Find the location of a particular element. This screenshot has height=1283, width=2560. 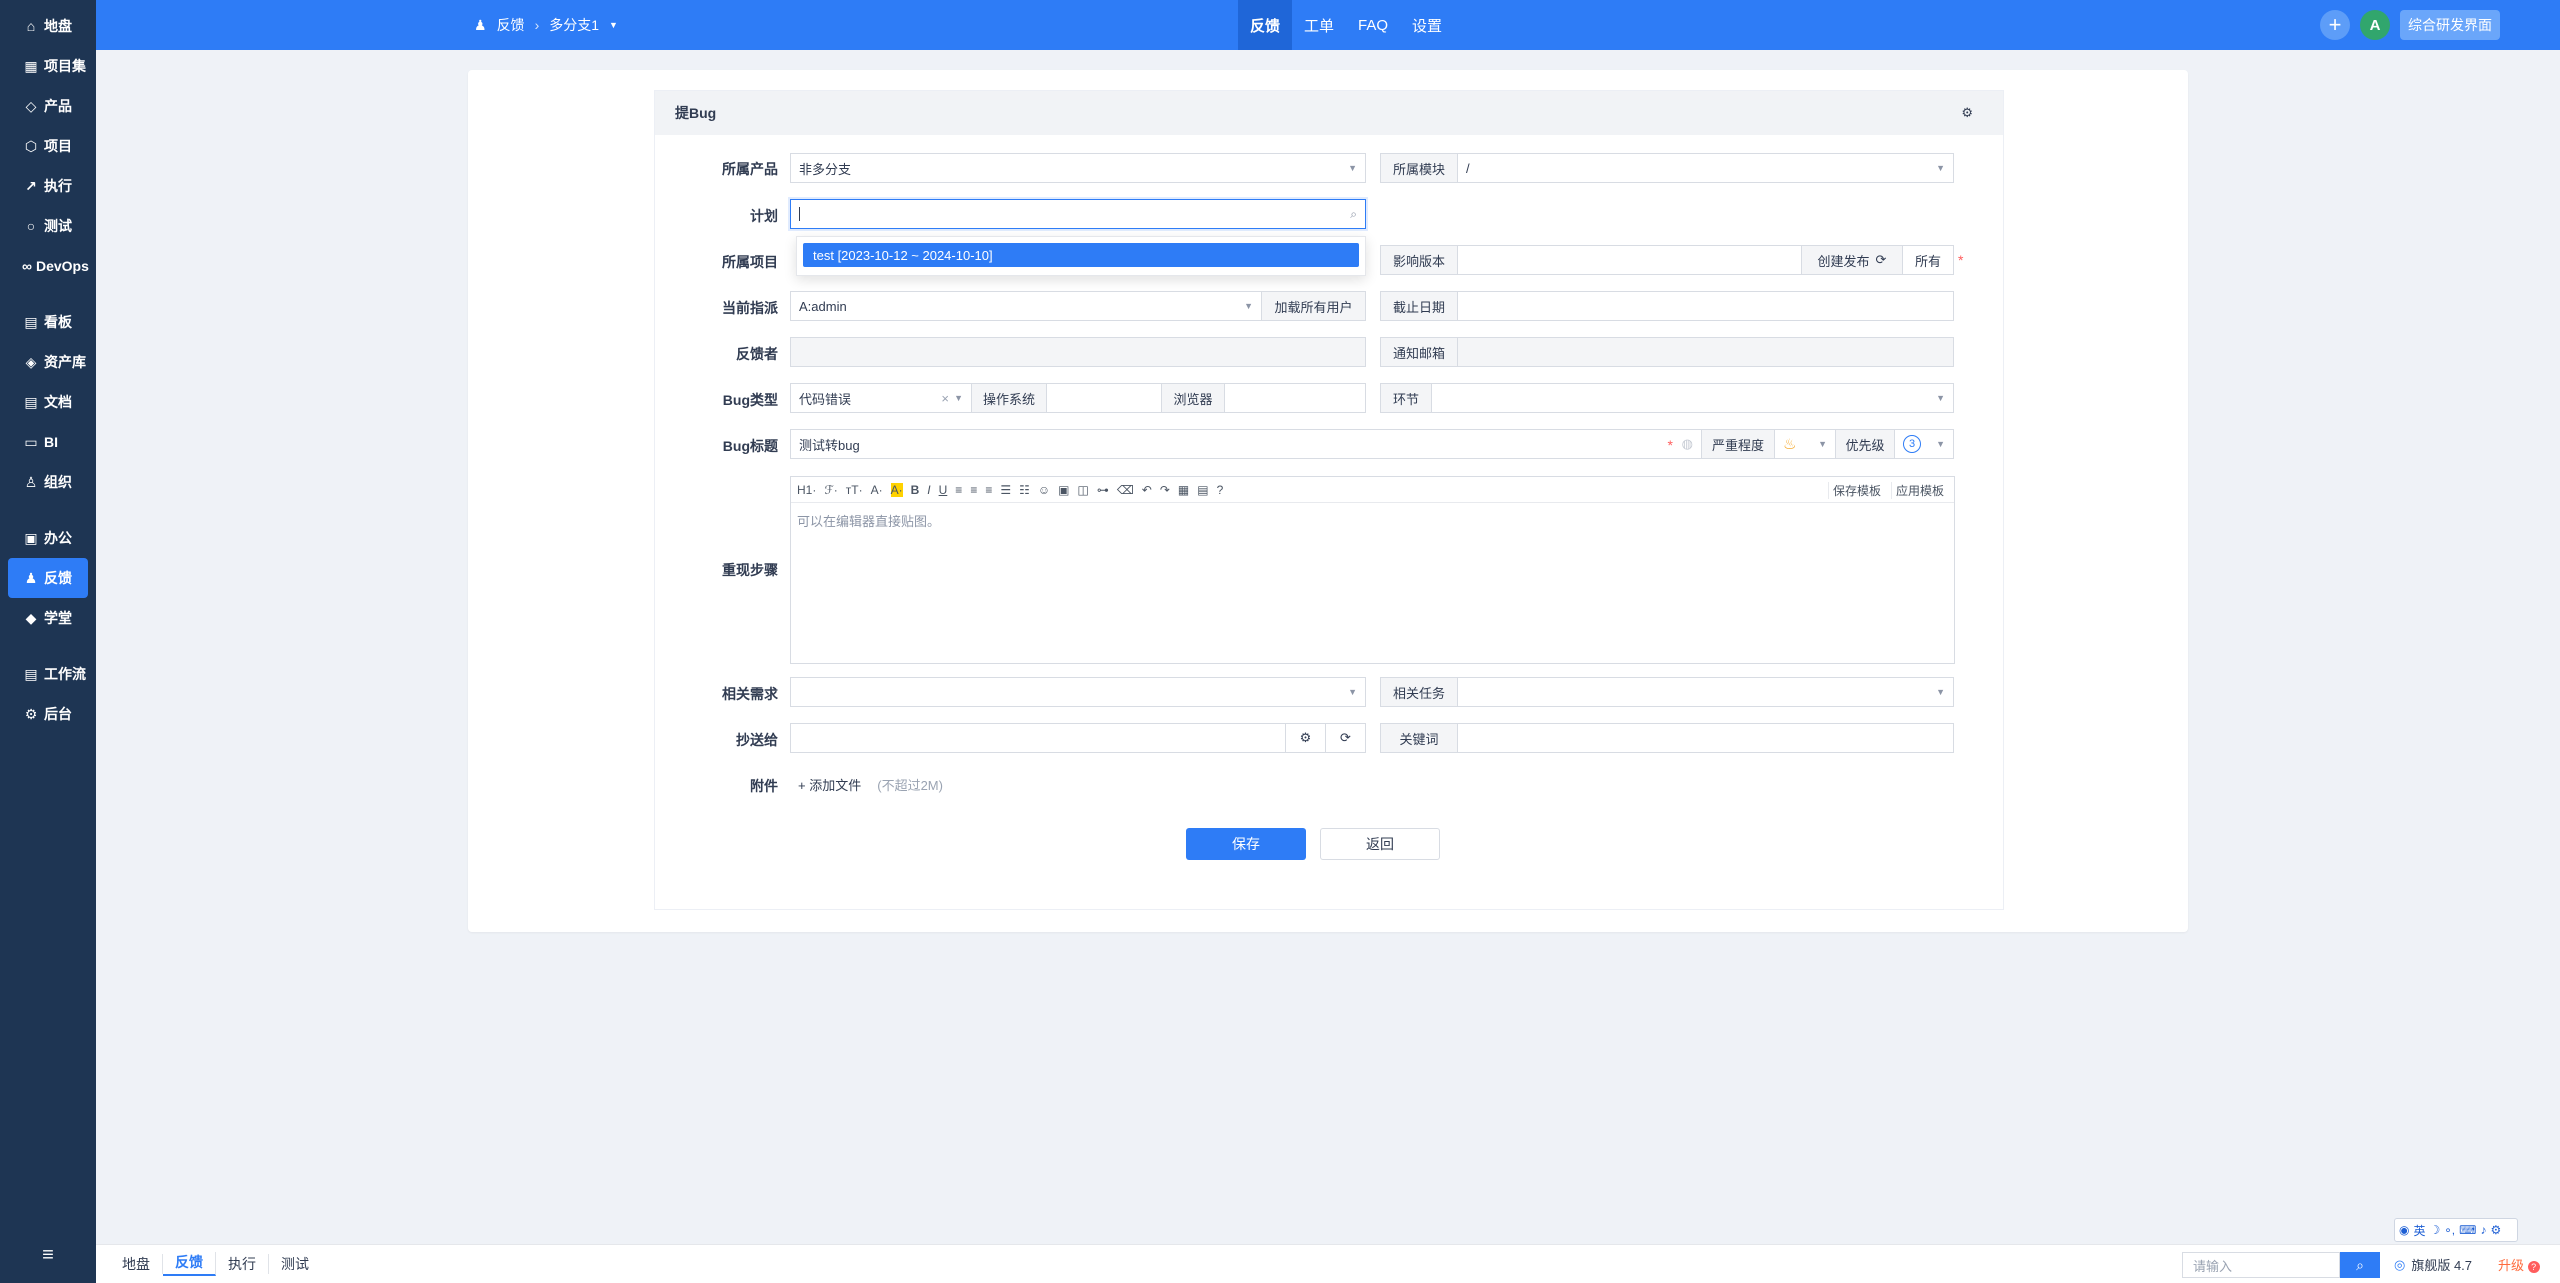

version-info: ◎ 旗舰版 4.7 is located at coordinates (2433, 1264).